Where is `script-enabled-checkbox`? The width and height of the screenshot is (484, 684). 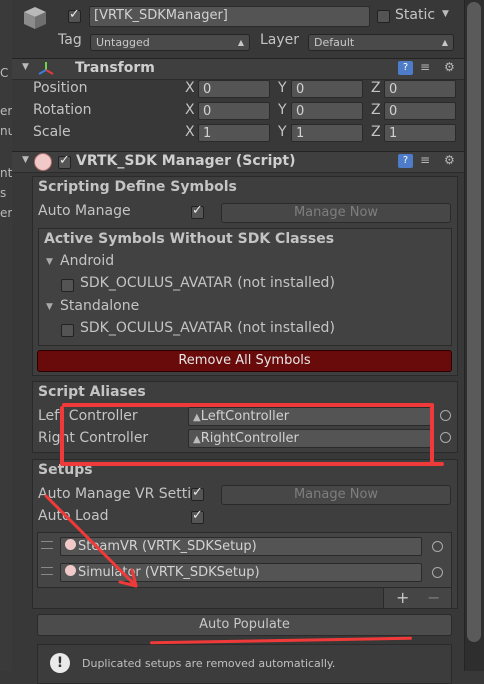 script-enabled-checkbox is located at coordinates (64, 161).